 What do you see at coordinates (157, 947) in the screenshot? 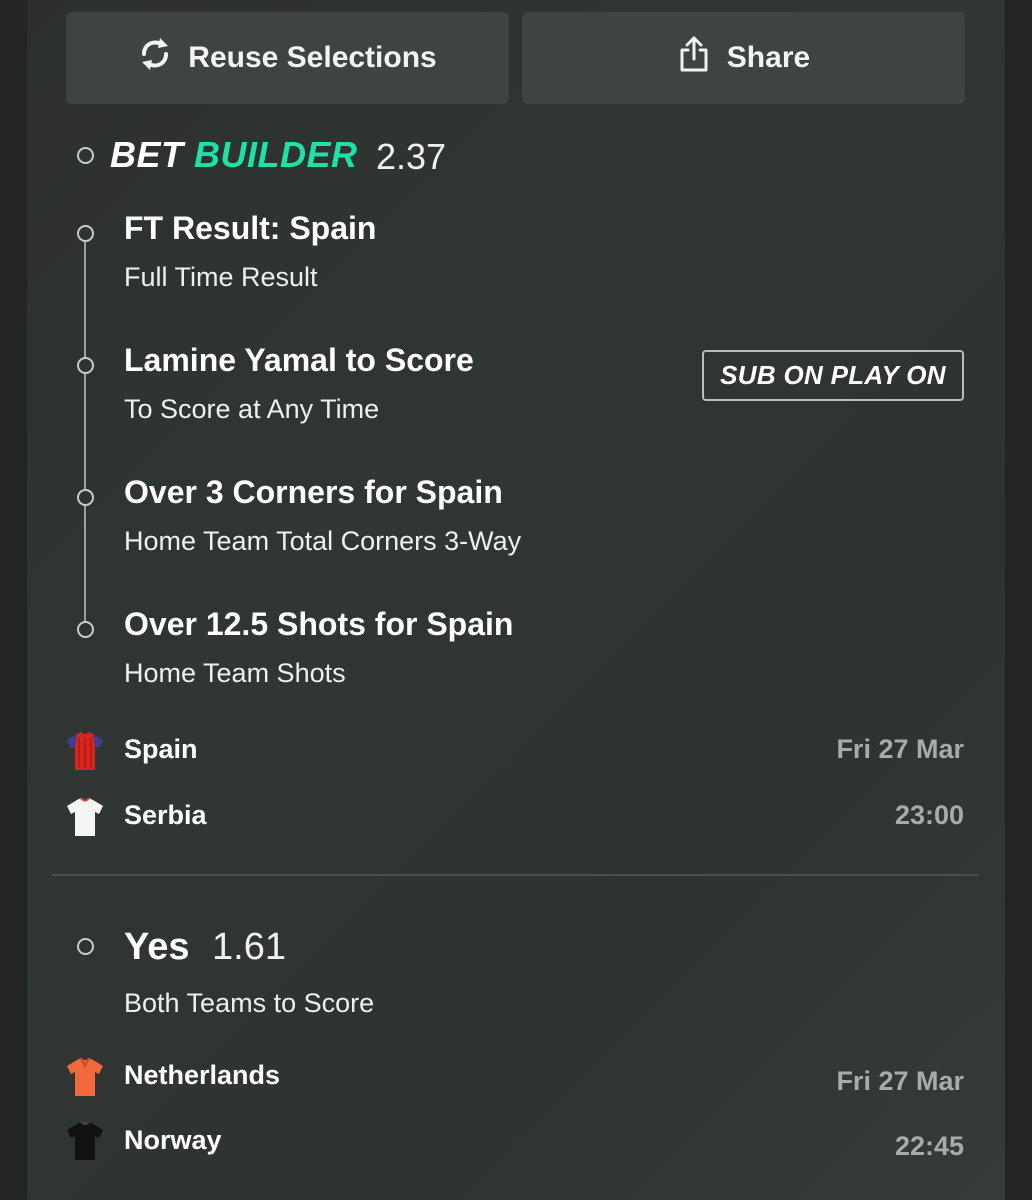
I see `single-selection: Yes` at bounding box center [157, 947].